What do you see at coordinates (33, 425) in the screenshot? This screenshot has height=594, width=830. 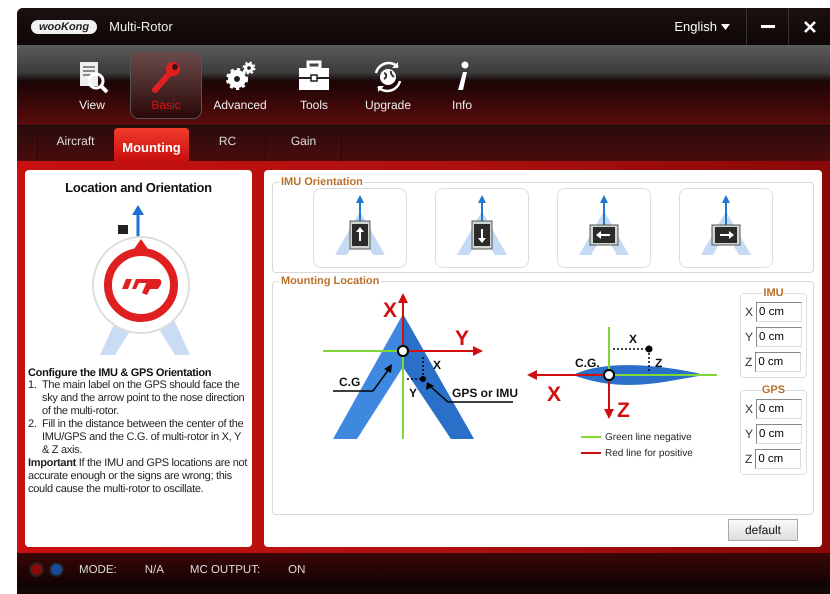 I see `step-number: 2.` at bounding box center [33, 425].